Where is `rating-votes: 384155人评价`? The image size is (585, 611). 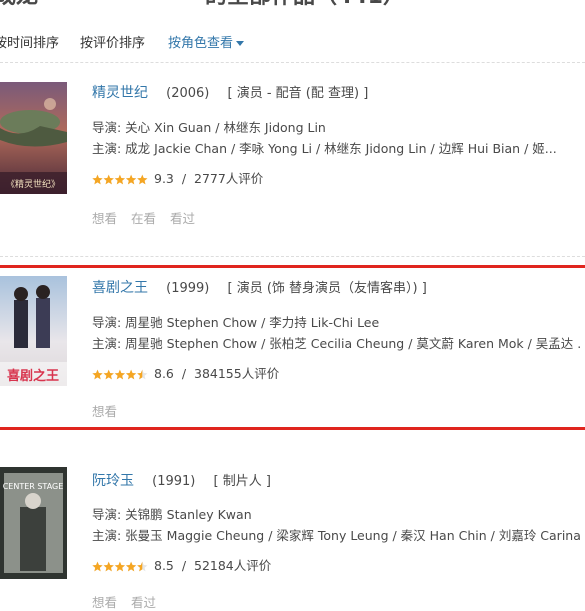 rating-votes: 384155人评价 is located at coordinates (237, 373).